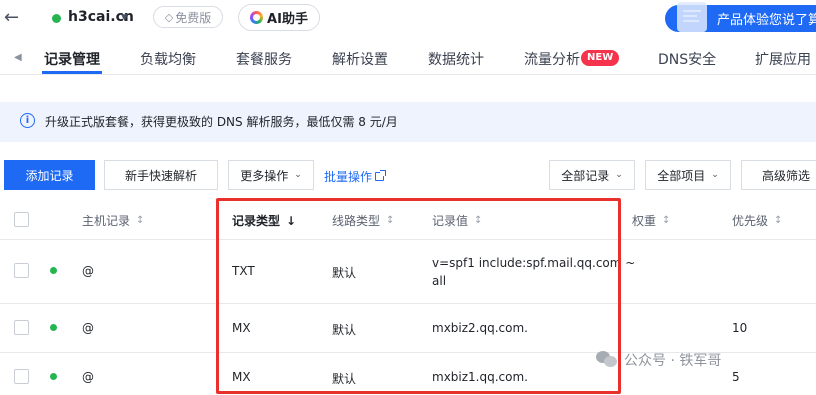 The width and height of the screenshot is (816, 395). I want to click on watermark: 公众号 · 铁军哥, so click(658, 360).